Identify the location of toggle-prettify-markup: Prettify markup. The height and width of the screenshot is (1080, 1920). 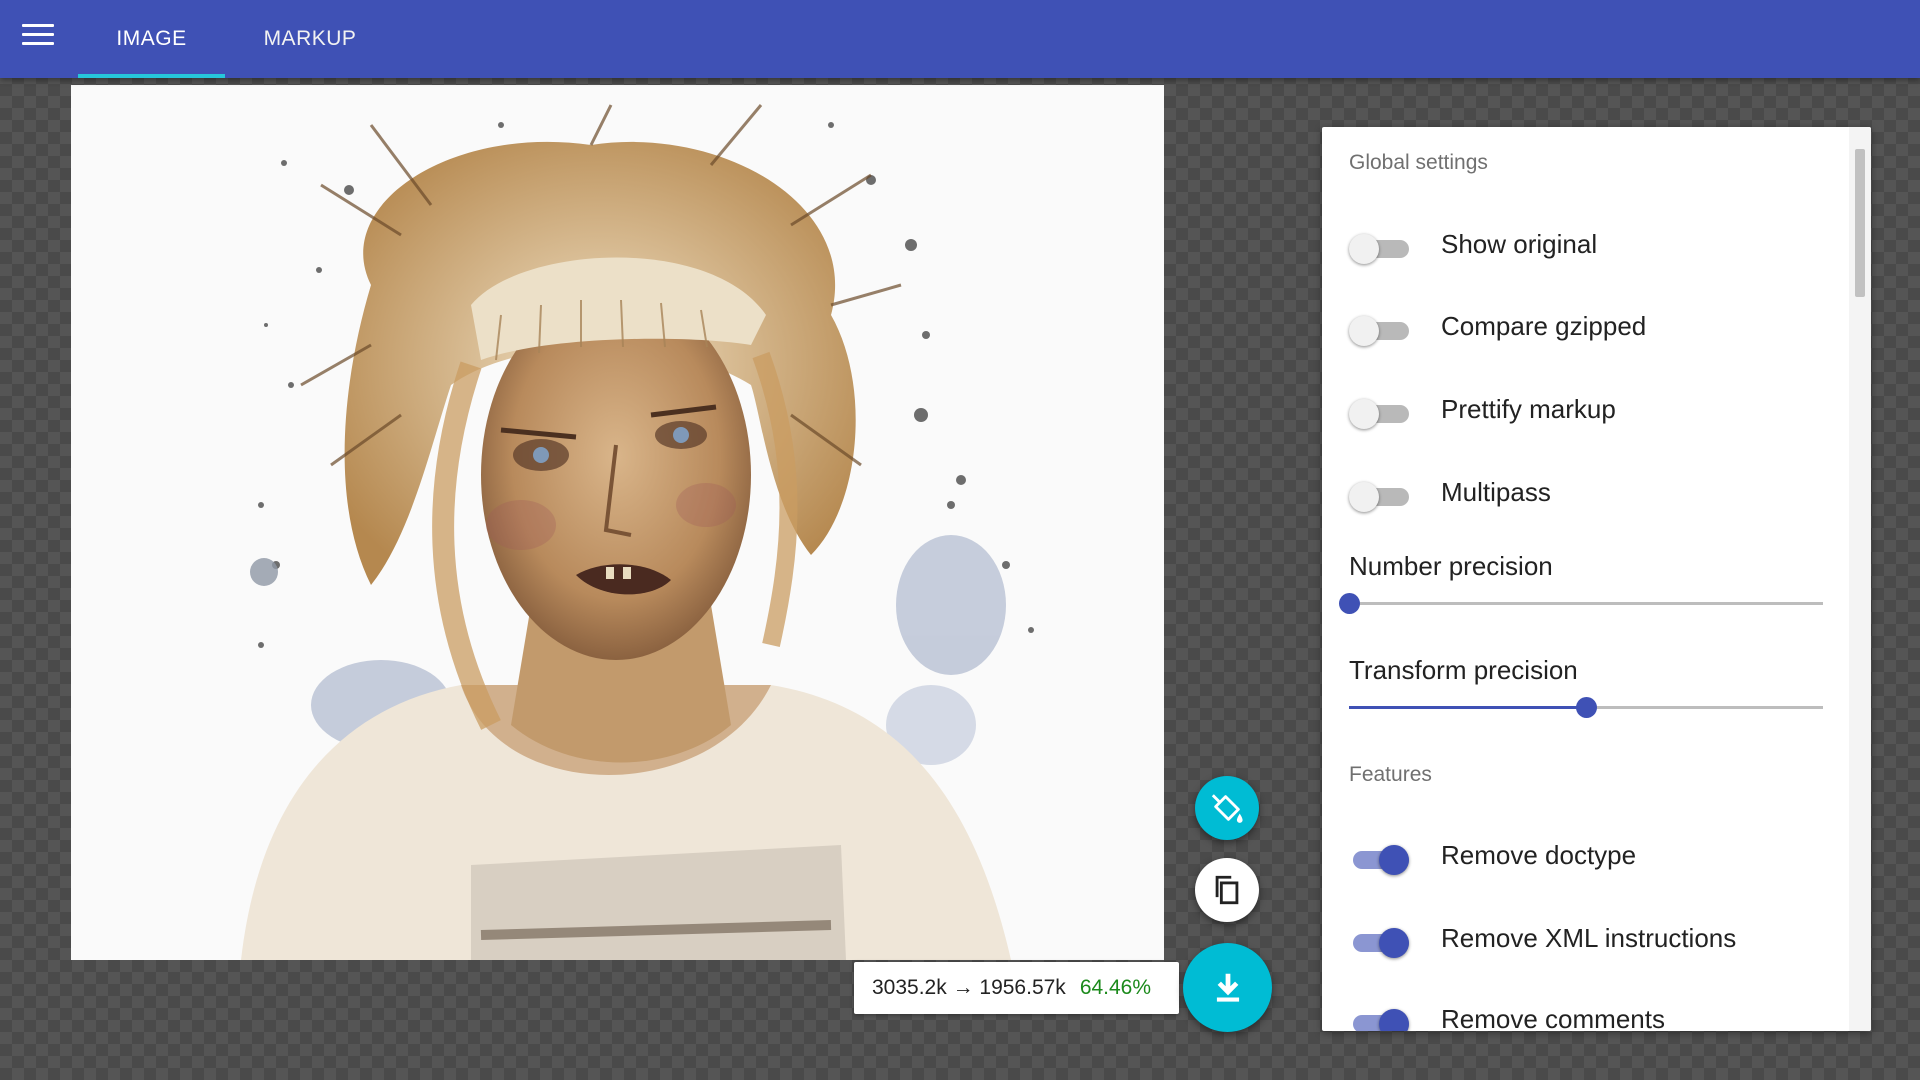
(1589, 410).